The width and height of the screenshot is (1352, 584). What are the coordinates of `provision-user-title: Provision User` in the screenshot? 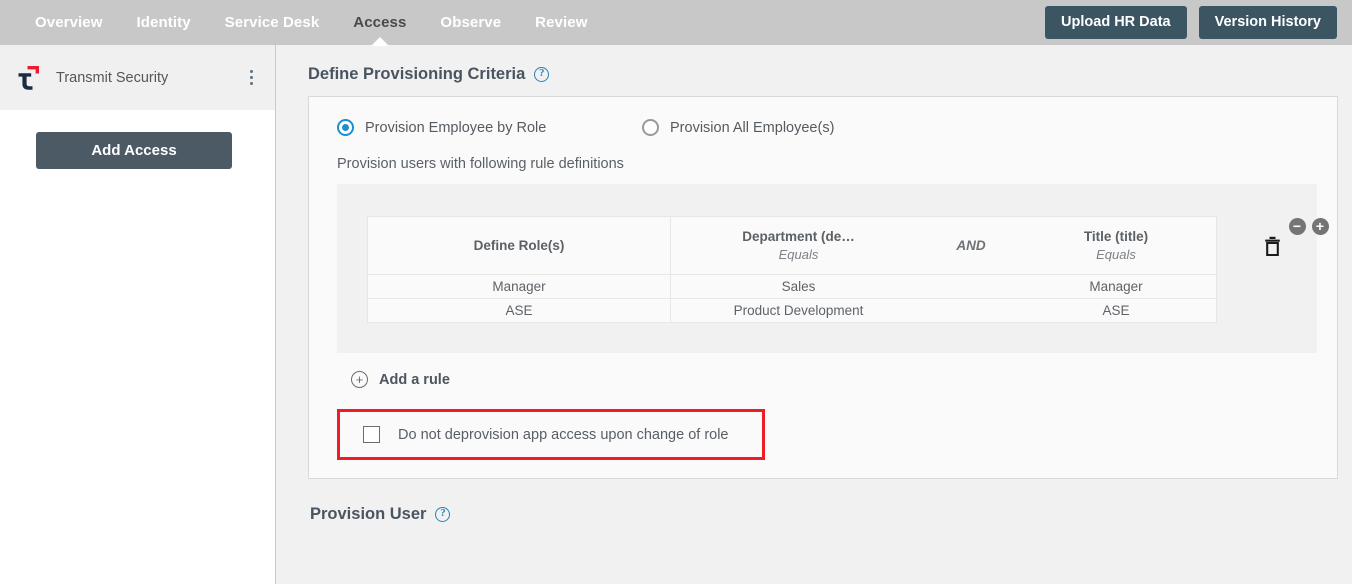 It's located at (368, 514).